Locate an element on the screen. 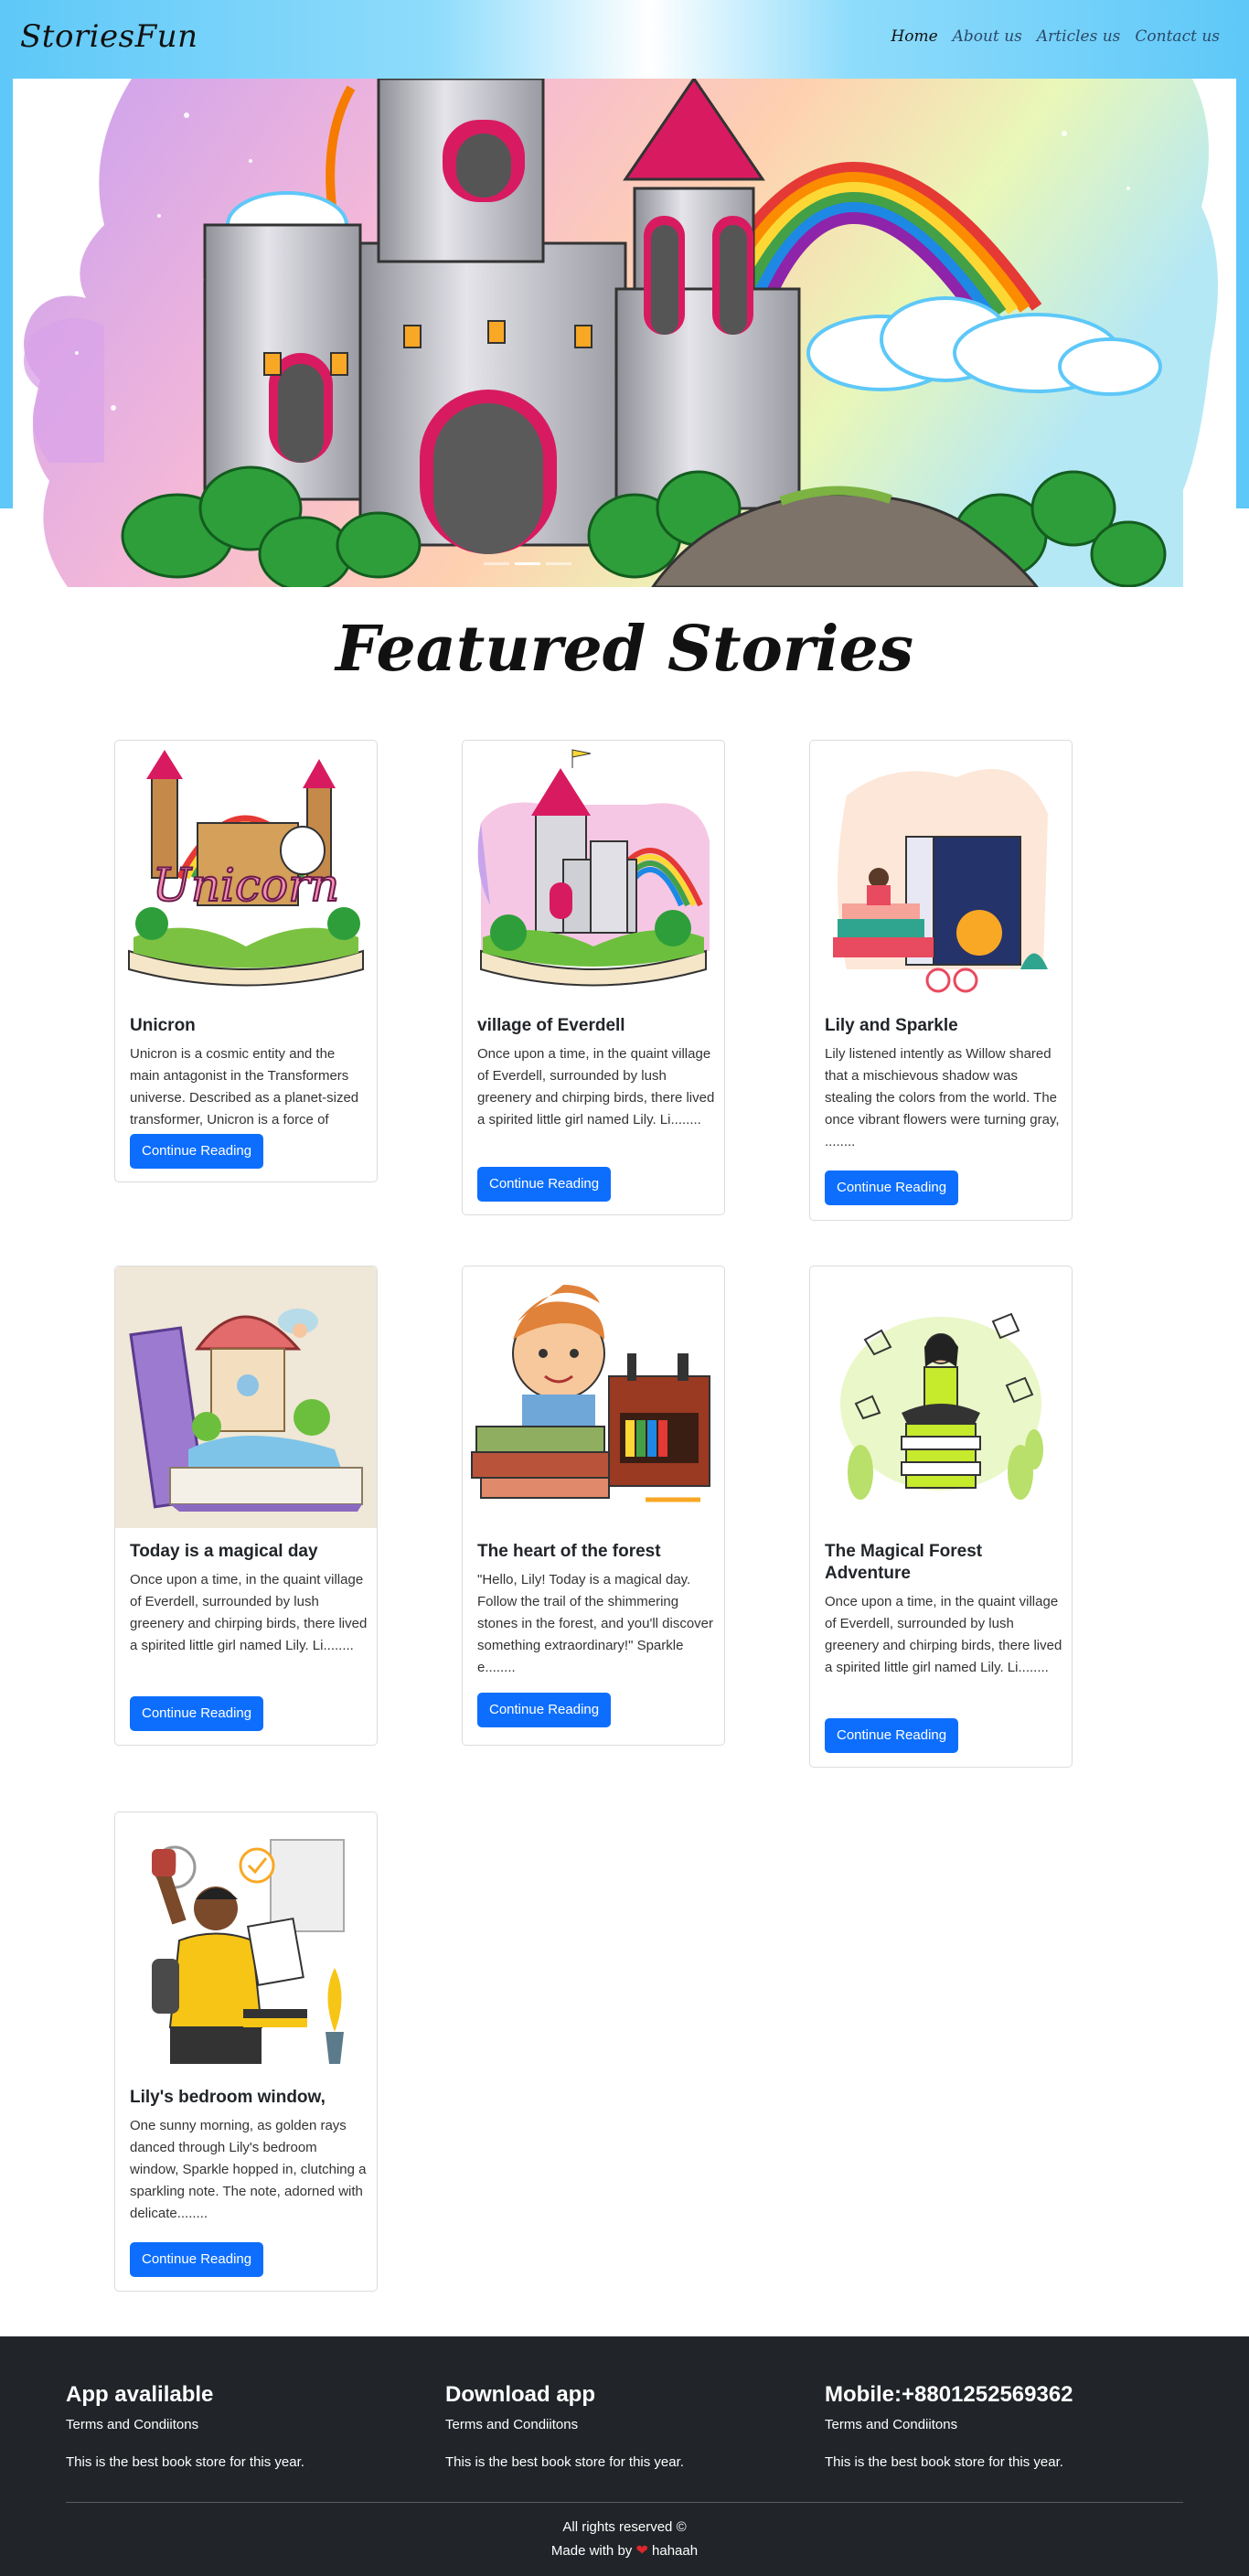 The height and width of the screenshot is (2576, 1249). card-title: Today is a magical day is located at coordinates (224, 1551).